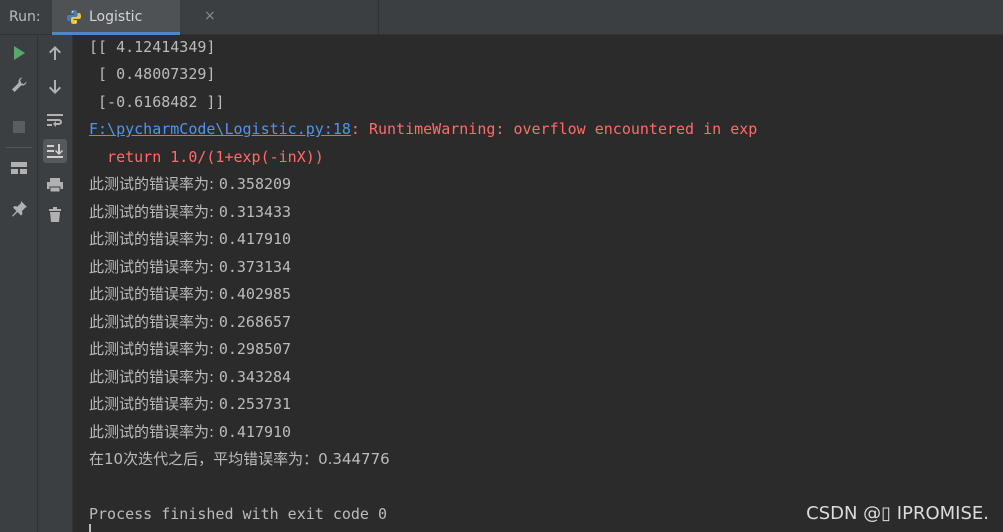 The height and width of the screenshot is (532, 1003). I want to click on error-rate-line: 此测试的错误率为: 0.358209, so click(190, 184).